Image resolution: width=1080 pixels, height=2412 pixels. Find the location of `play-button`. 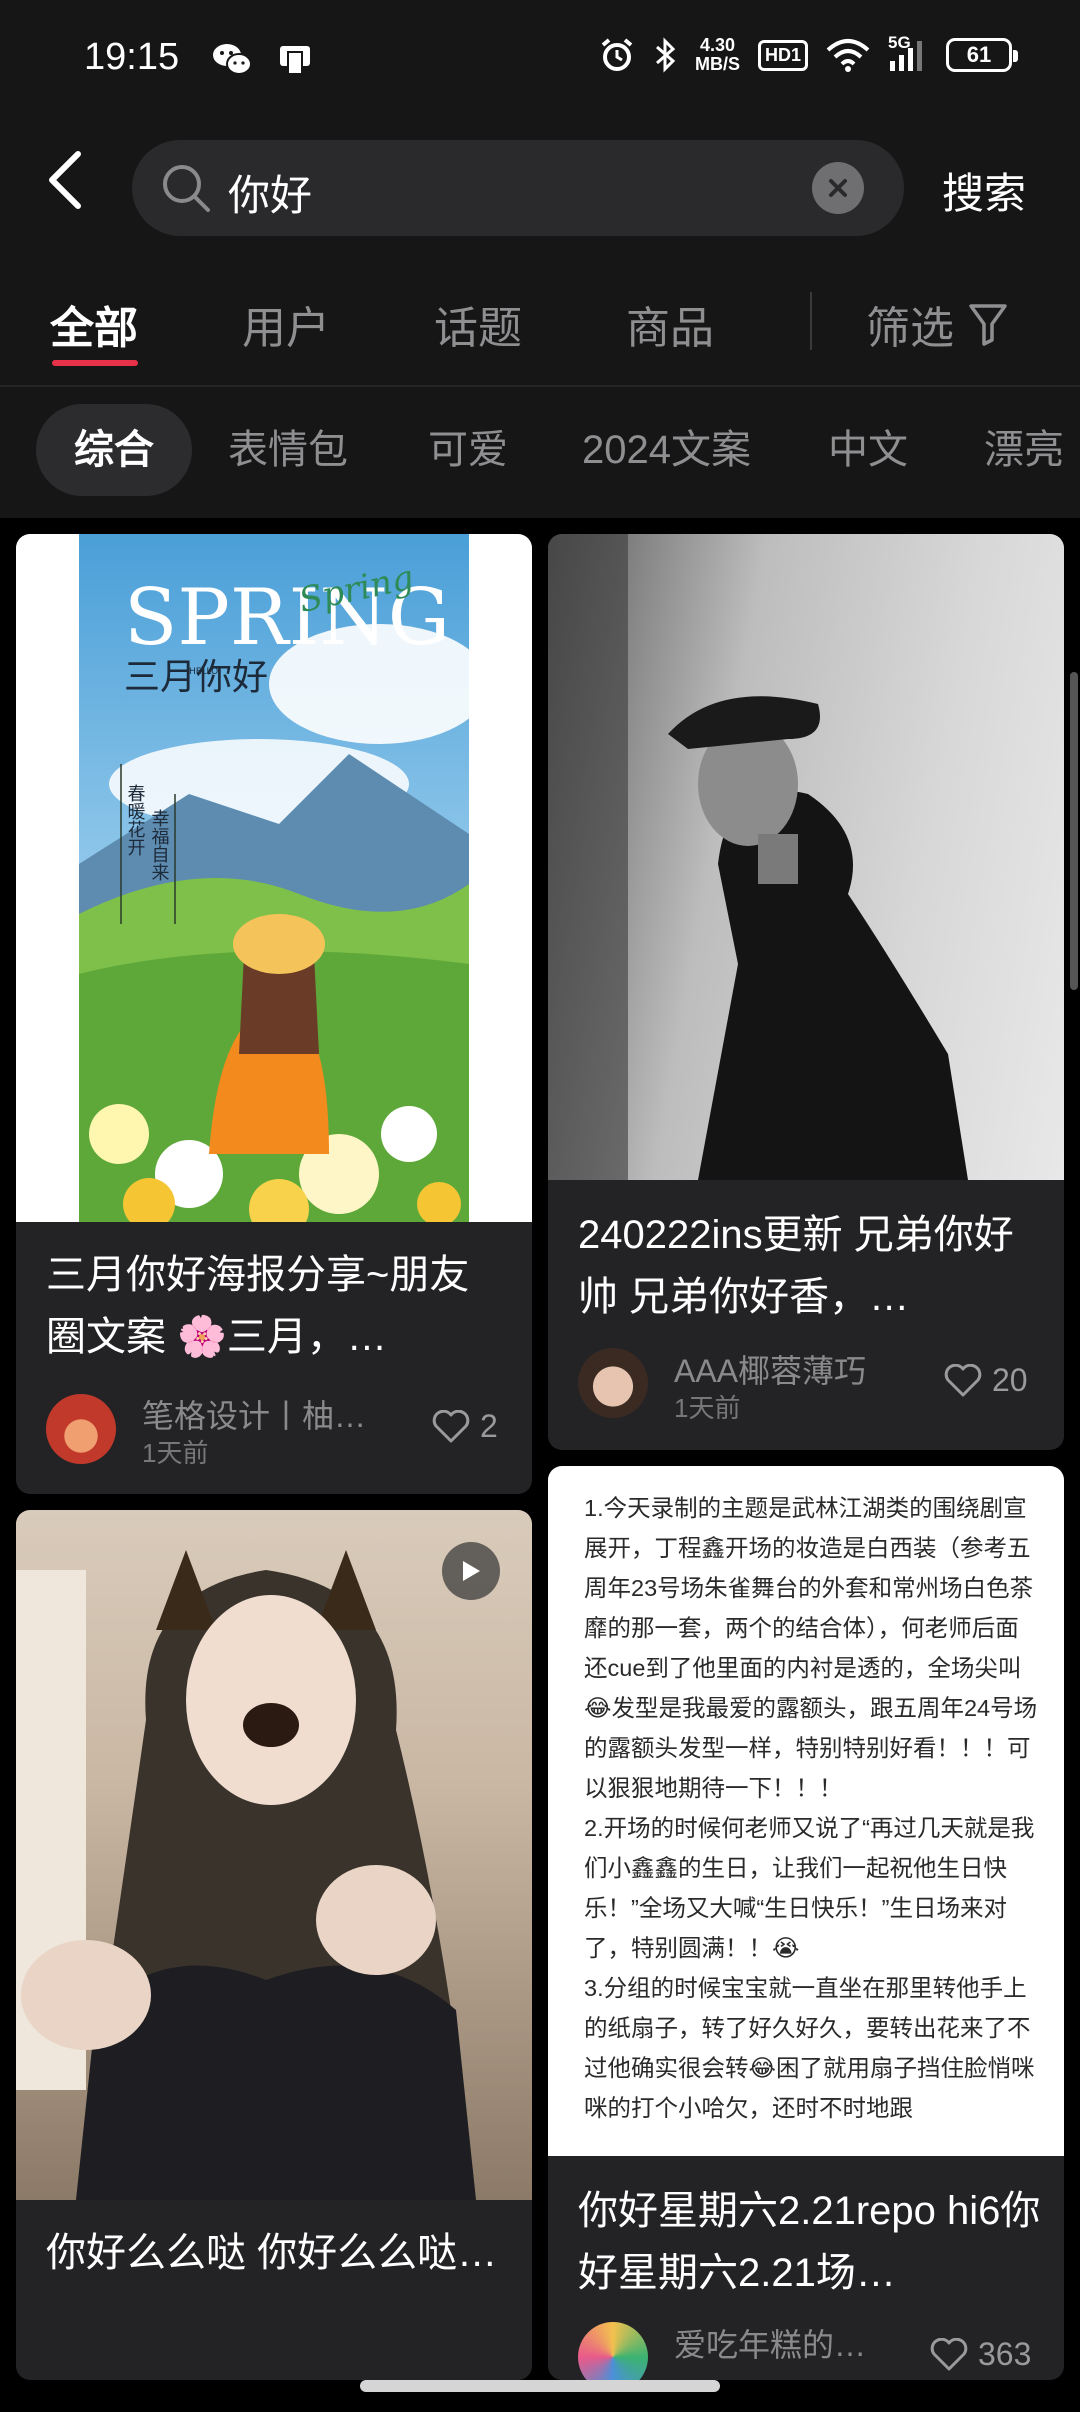

play-button is located at coordinates (471, 1571).